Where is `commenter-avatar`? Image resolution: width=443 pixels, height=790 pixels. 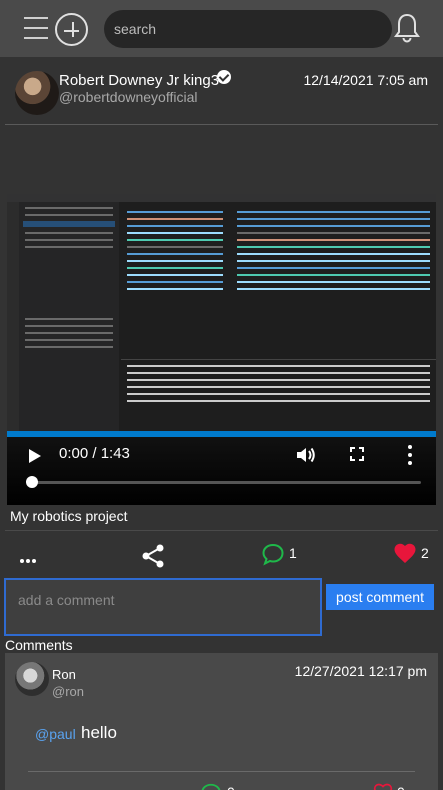
commenter-avatar is located at coordinates (32, 679).